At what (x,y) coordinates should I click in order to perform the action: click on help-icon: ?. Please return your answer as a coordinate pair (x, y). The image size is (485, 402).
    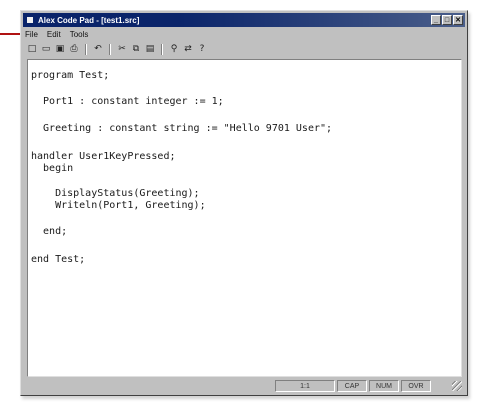
    Looking at the image, I should click on (202, 49).